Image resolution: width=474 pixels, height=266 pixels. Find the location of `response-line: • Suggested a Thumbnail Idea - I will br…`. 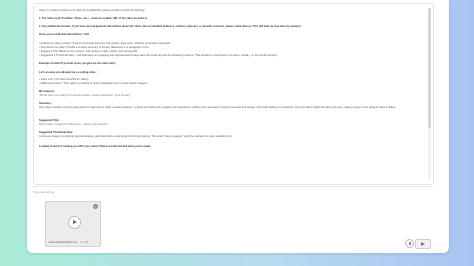

response-line: • Suggested a Thumbnail Idea - I will br… is located at coordinates (158, 55).